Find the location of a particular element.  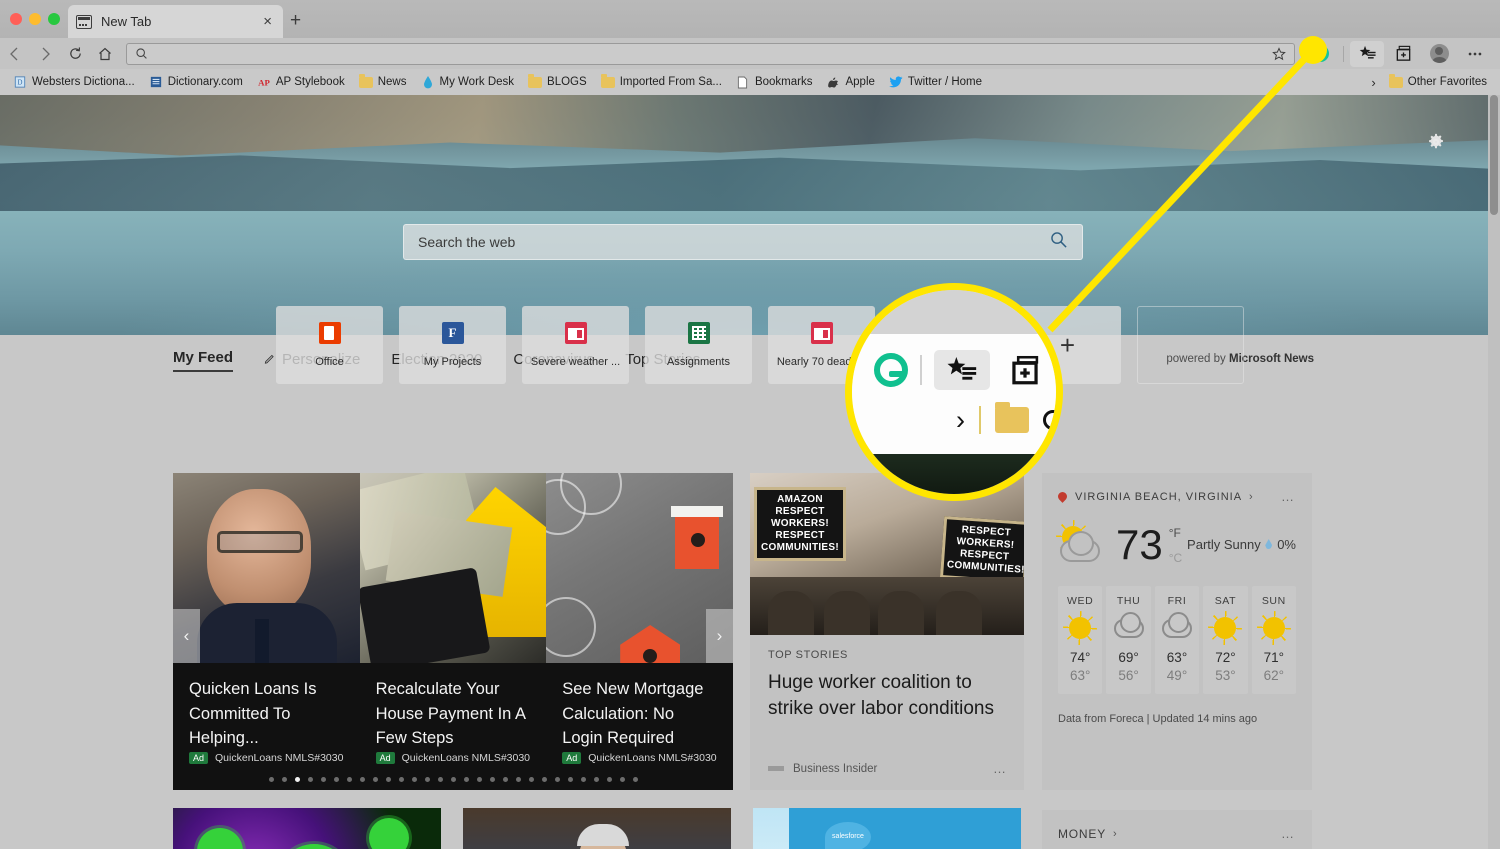

weather-units: °F °C is located at coordinates (1175, 545).